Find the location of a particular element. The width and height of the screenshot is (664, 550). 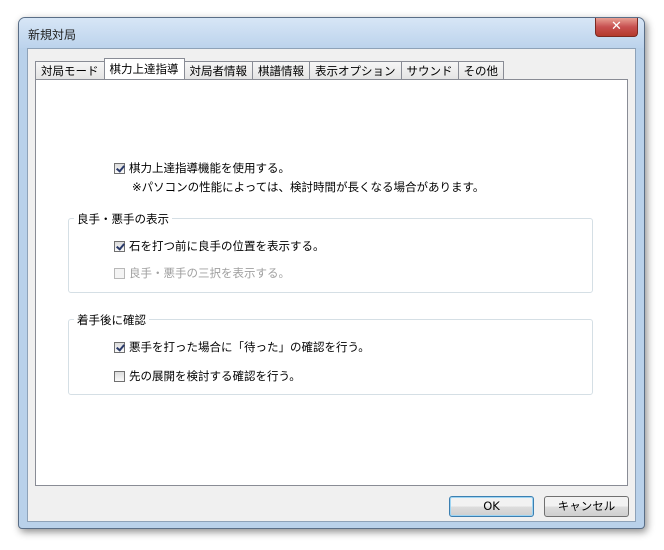

tab-other: その他 is located at coordinates (480, 70).